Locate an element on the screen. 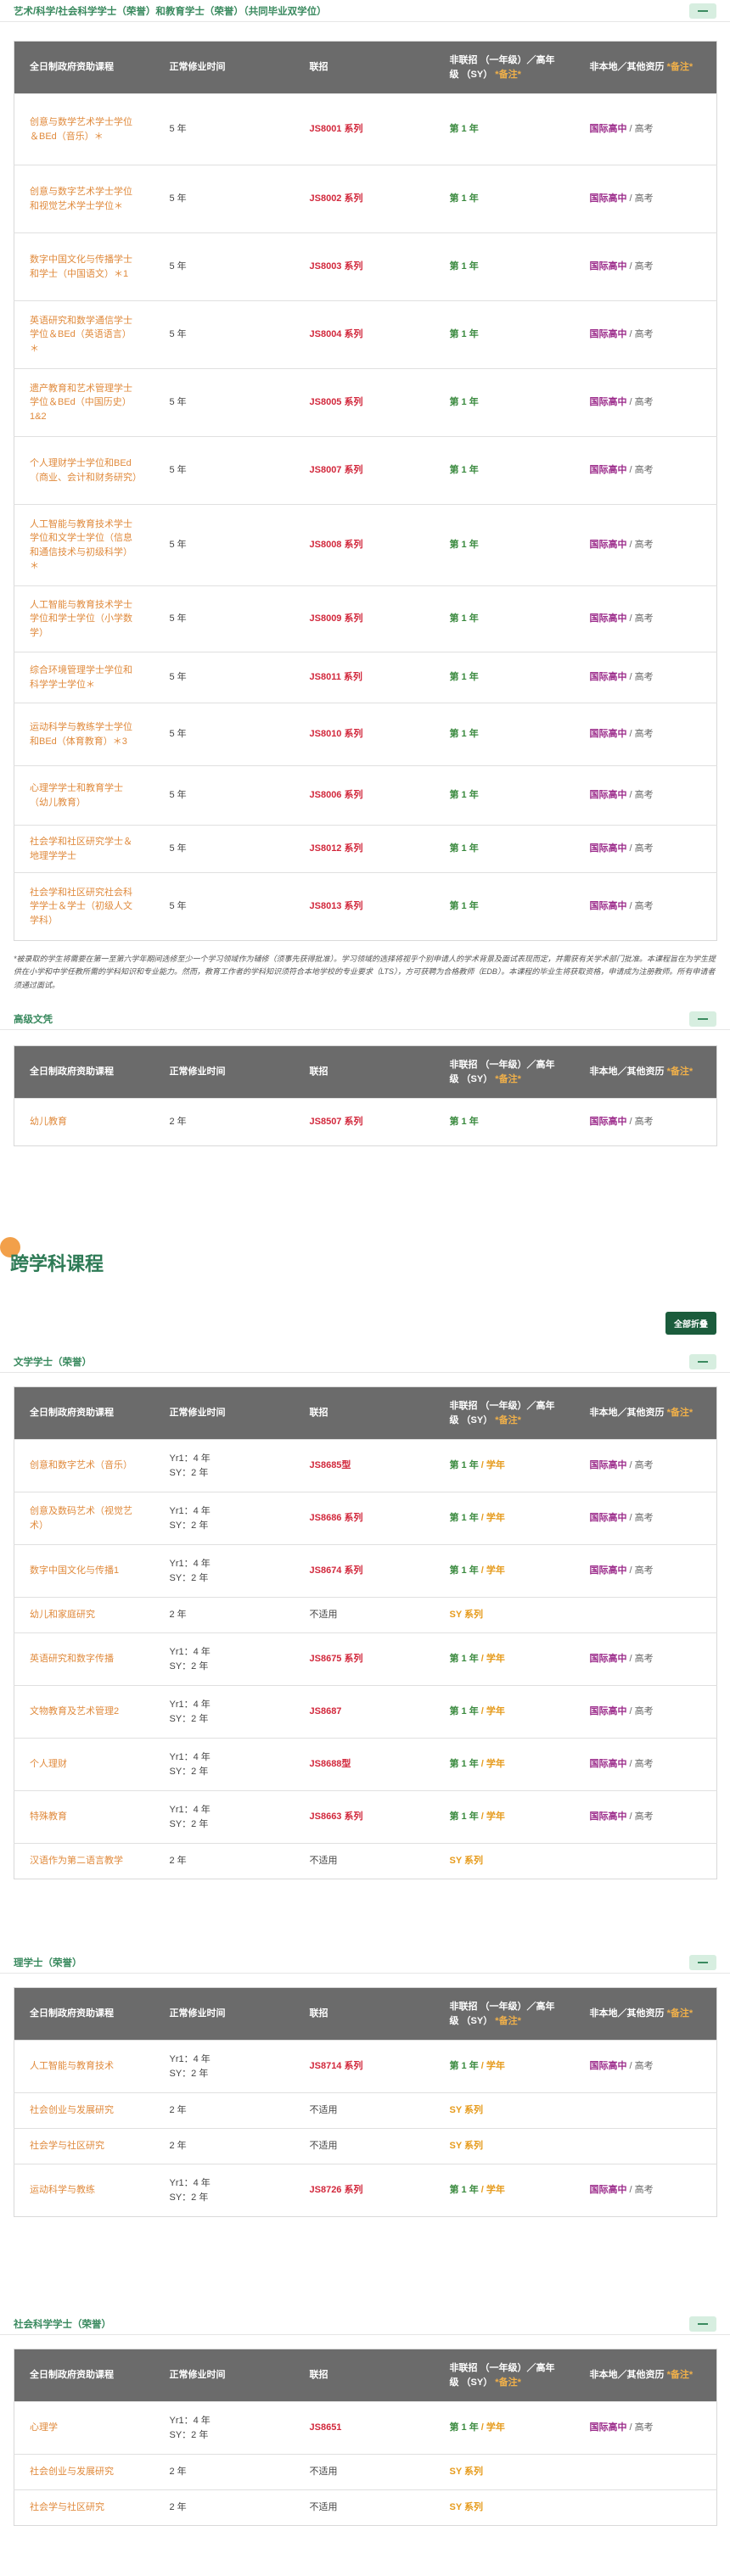 Image resolution: width=730 pixels, height=2576 pixels. programme-link: 创意和数字艺术（音乐） is located at coordinates (84, 1466).